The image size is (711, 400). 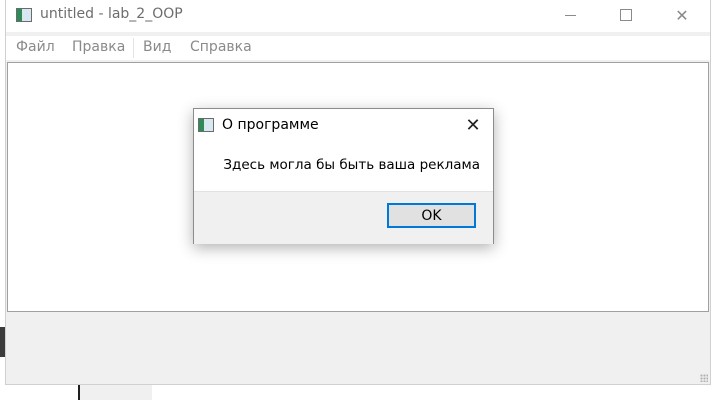 What do you see at coordinates (270, 125) in the screenshot?
I see `dialog-title: О программе` at bounding box center [270, 125].